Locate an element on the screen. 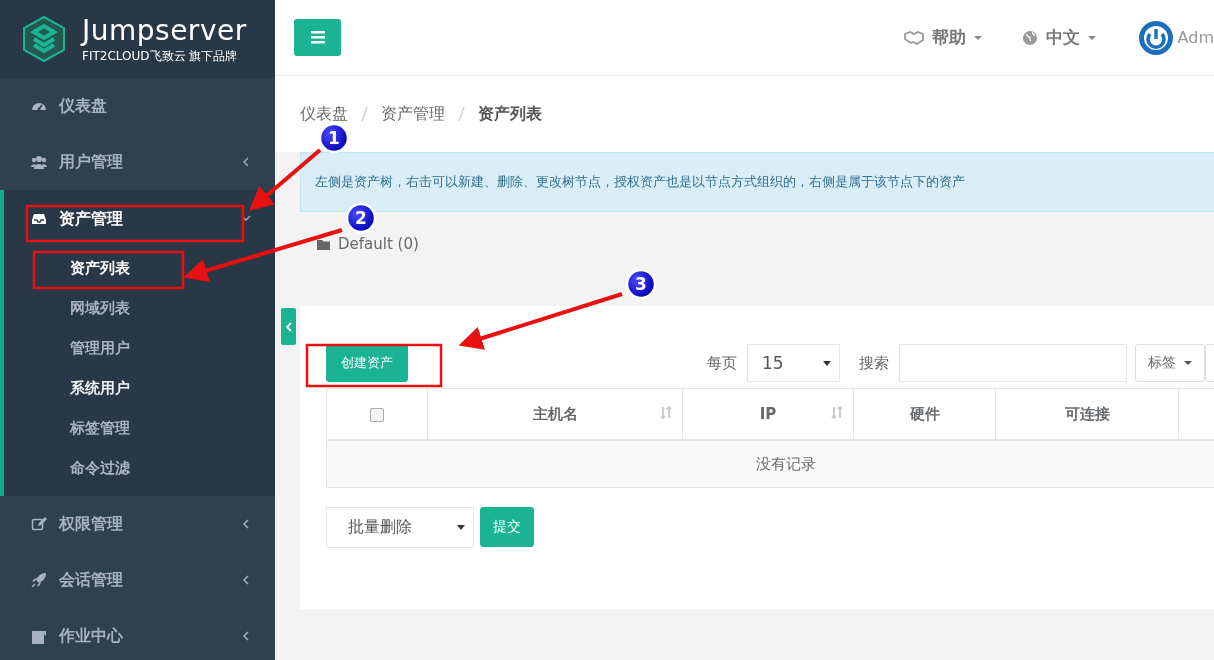  empty-message: 没有记录 is located at coordinates (770, 464).